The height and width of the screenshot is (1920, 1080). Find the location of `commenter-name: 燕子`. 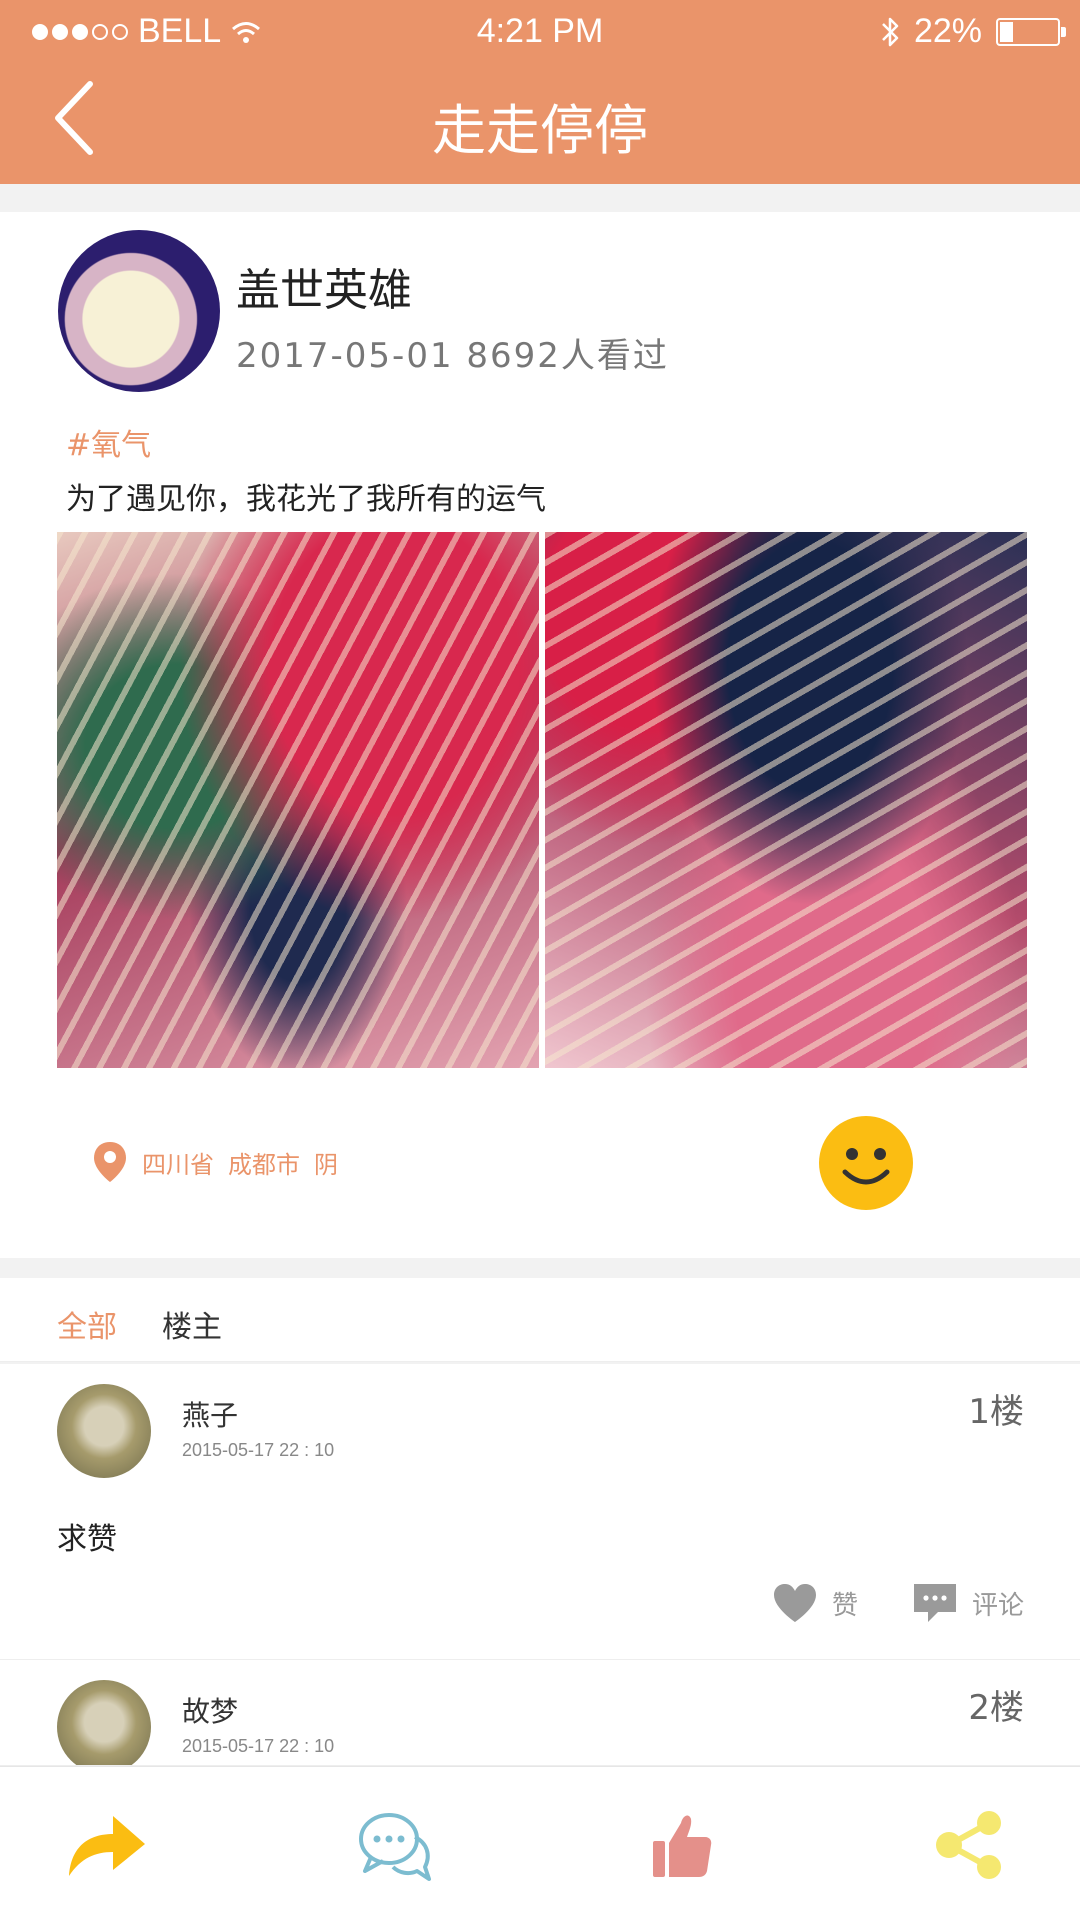

commenter-name: 燕子 is located at coordinates (210, 1414).